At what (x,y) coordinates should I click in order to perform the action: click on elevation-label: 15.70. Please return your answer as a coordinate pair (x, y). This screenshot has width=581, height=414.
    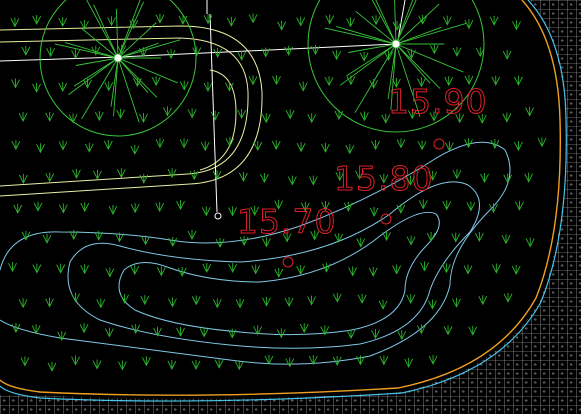
    Looking at the image, I should click on (286, 222).